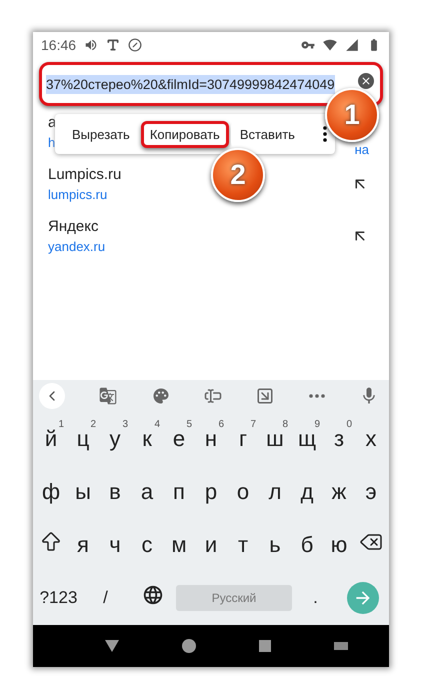  I want to click on back-triangle-icon, so click(111, 646).